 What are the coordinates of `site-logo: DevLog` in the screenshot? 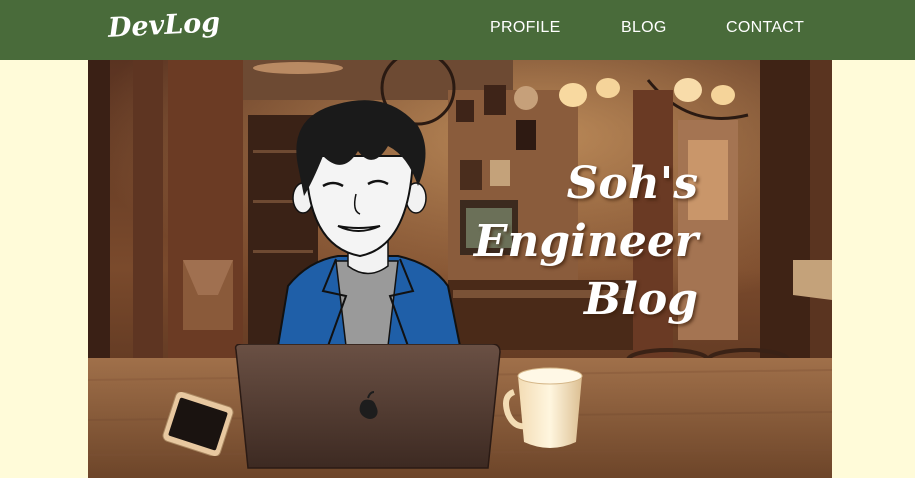 It's located at (164, 25).